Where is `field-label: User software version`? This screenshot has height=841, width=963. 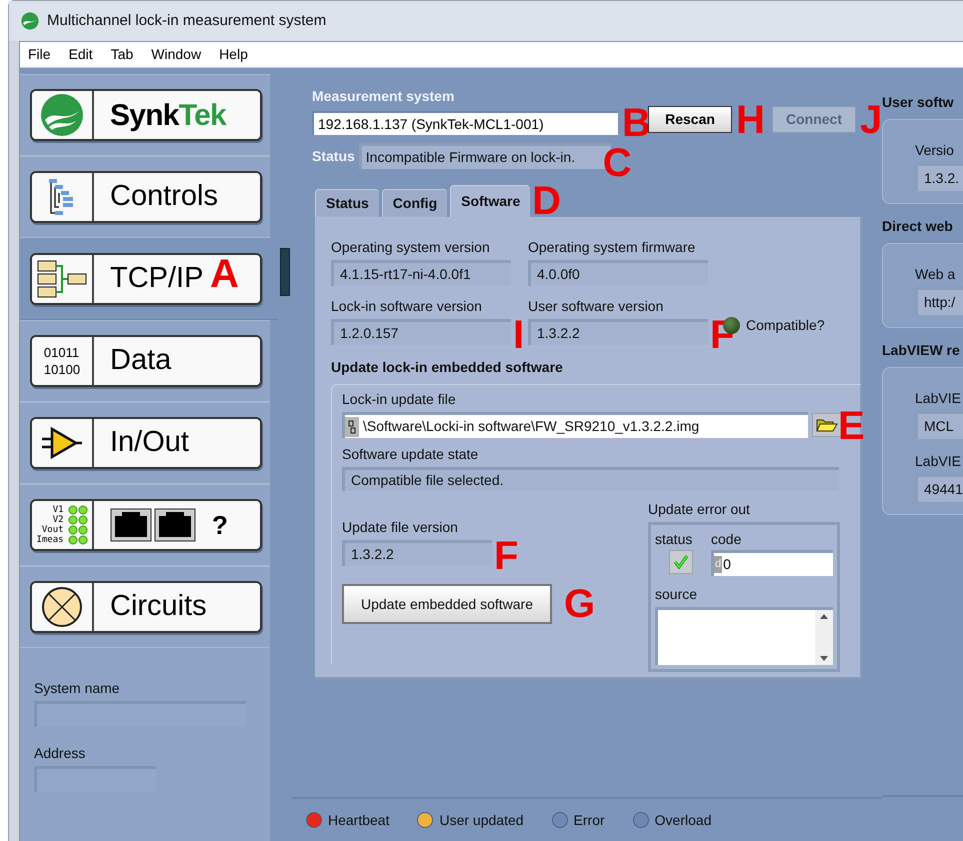 field-label: User software version is located at coordinates (596, 306).